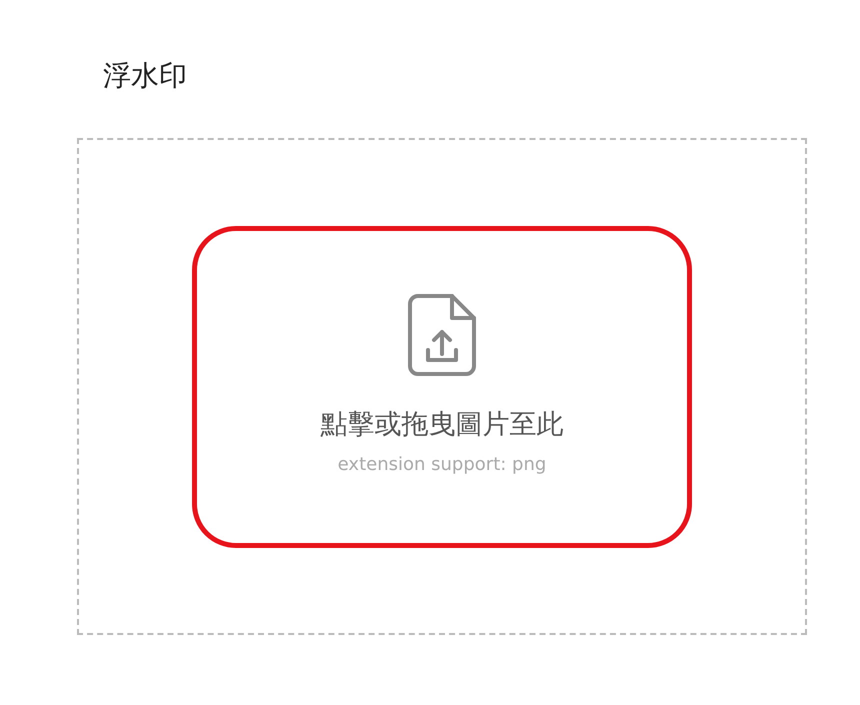 The width and height of the screenshot is (860, 705). What do you see at coordinates (145, 76) in the screenshot?
I see `section-title: 浮水印` at bounding box center [145, 76].